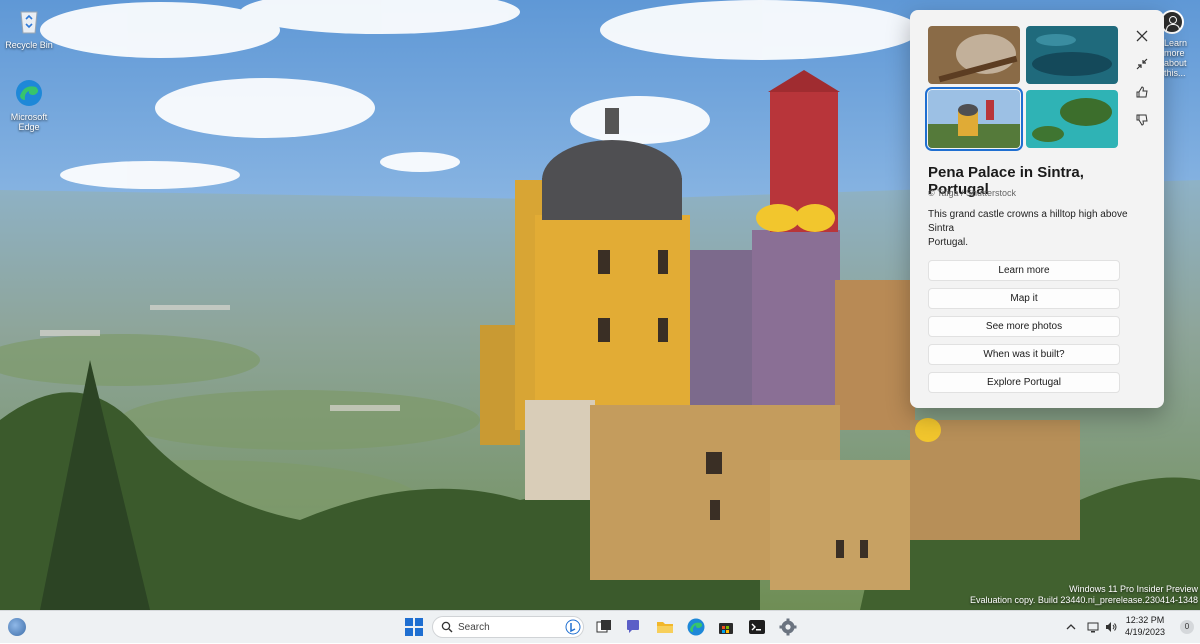  What do you see at coordinates (17, 627) in the screenshot?
I see `widgets-button` at bounding box center [17, 627].